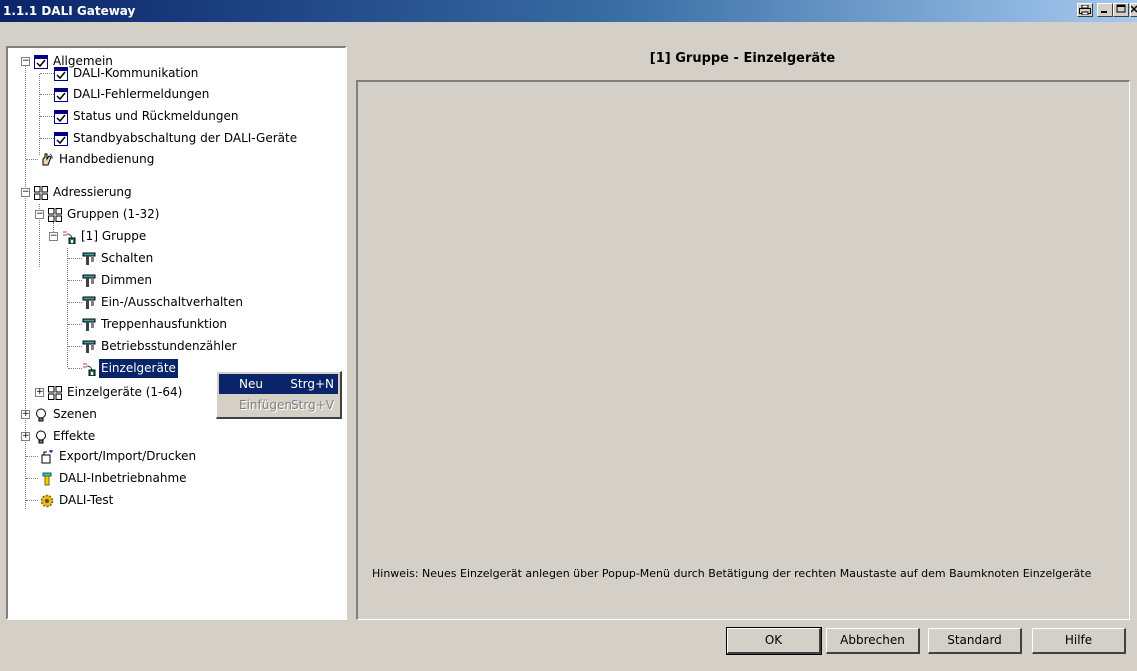 This screenshot has height=671, width=1137. I want to click on print-button, so click(1085, 10).